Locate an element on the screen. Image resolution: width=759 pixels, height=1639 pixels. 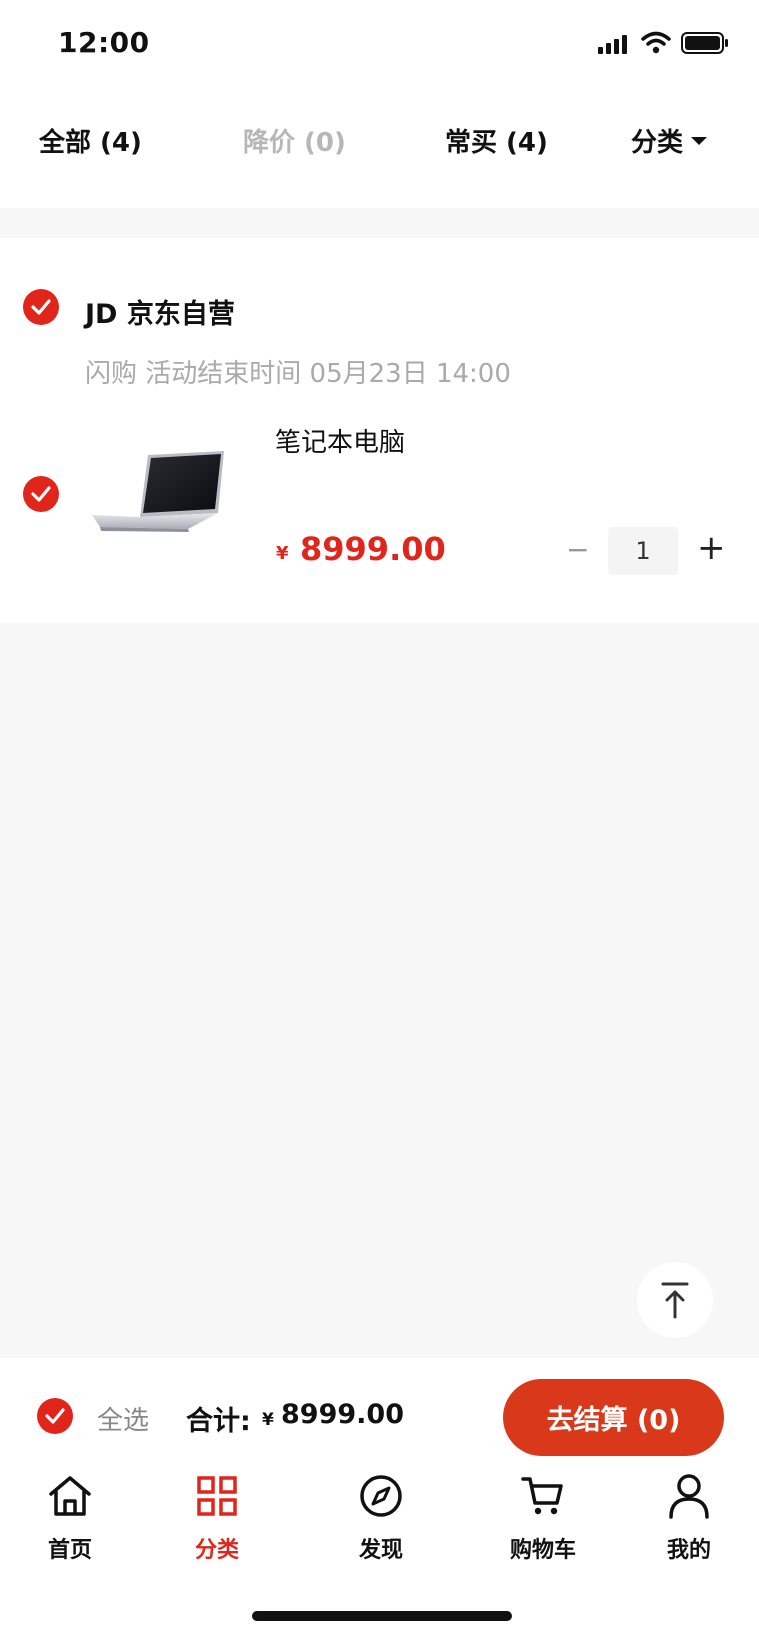
nav-home: 首页 is located at coordinates (70, 1517).